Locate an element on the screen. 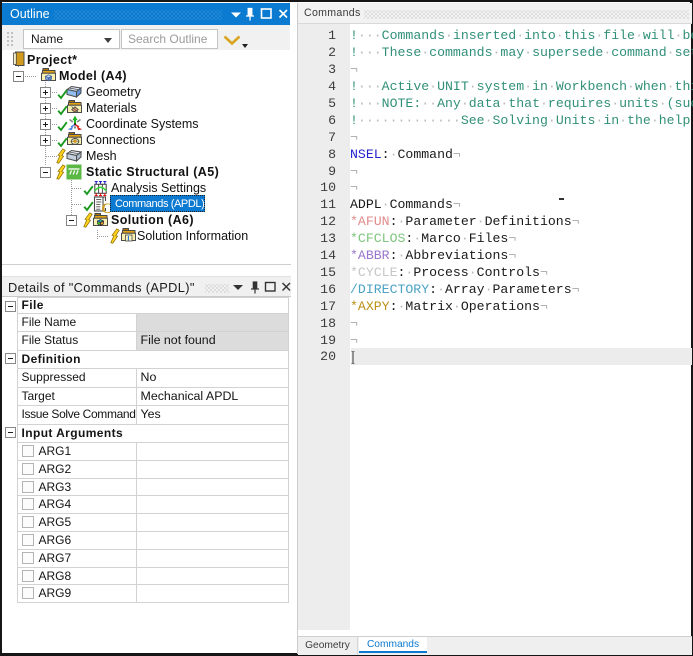 The height and width of the screenshot is (656, 693). svg-text: i is located at coordinates (128, 237).